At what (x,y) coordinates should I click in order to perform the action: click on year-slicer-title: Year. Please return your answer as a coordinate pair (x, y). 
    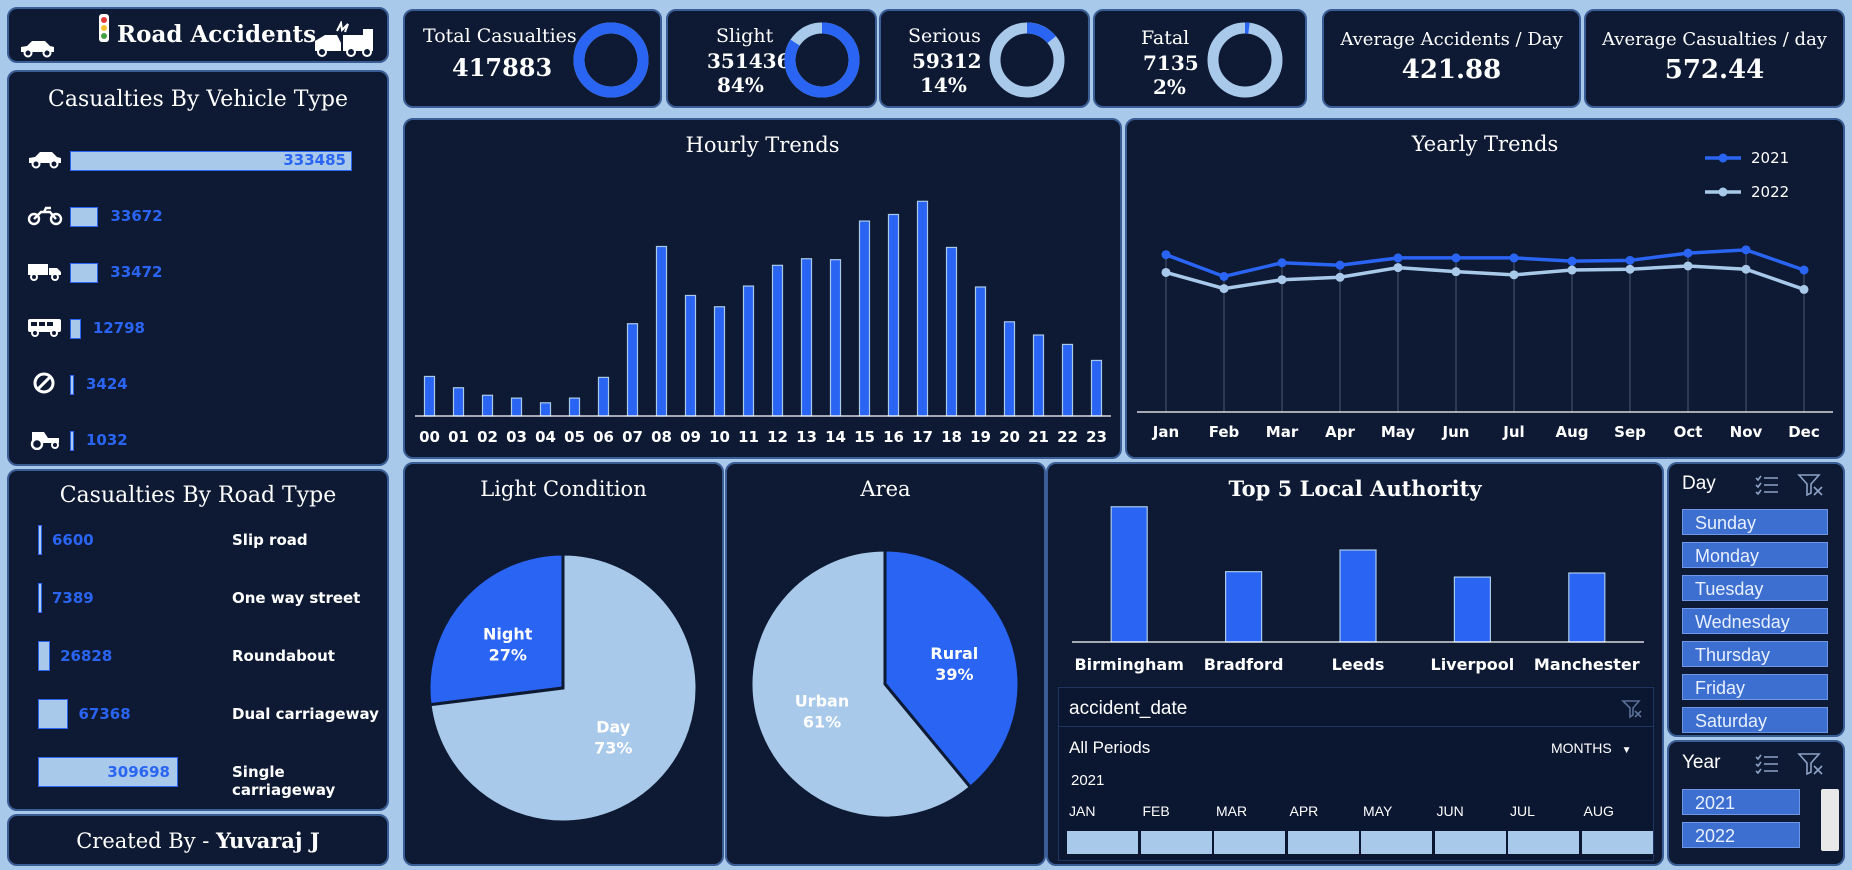
    Looking at the image, I should click on (1701, 762).